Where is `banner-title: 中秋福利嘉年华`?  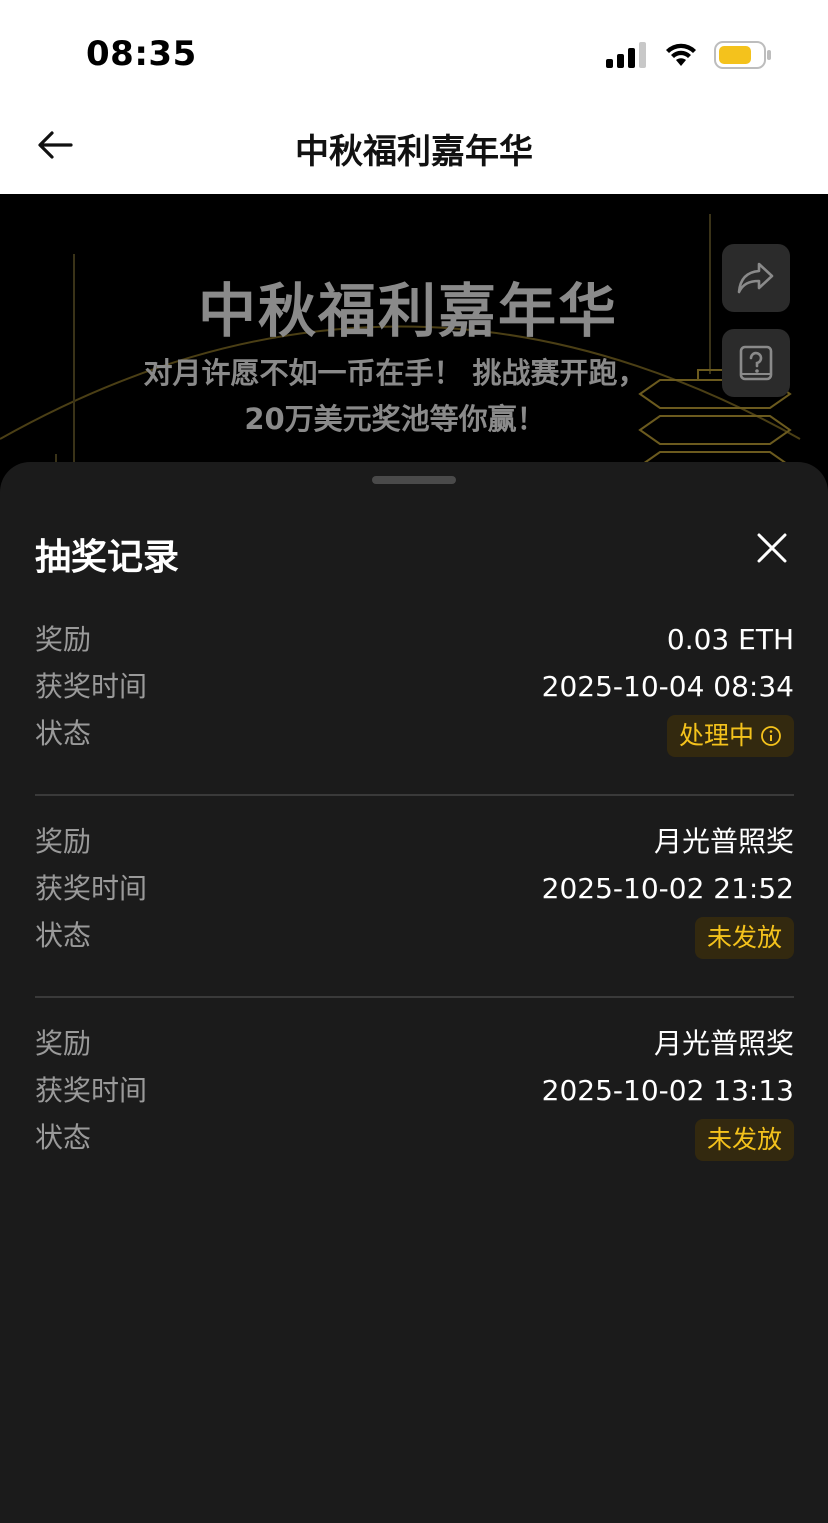 banner-title: 中秋福利嘉年华 is located at coordinates (407, 311).